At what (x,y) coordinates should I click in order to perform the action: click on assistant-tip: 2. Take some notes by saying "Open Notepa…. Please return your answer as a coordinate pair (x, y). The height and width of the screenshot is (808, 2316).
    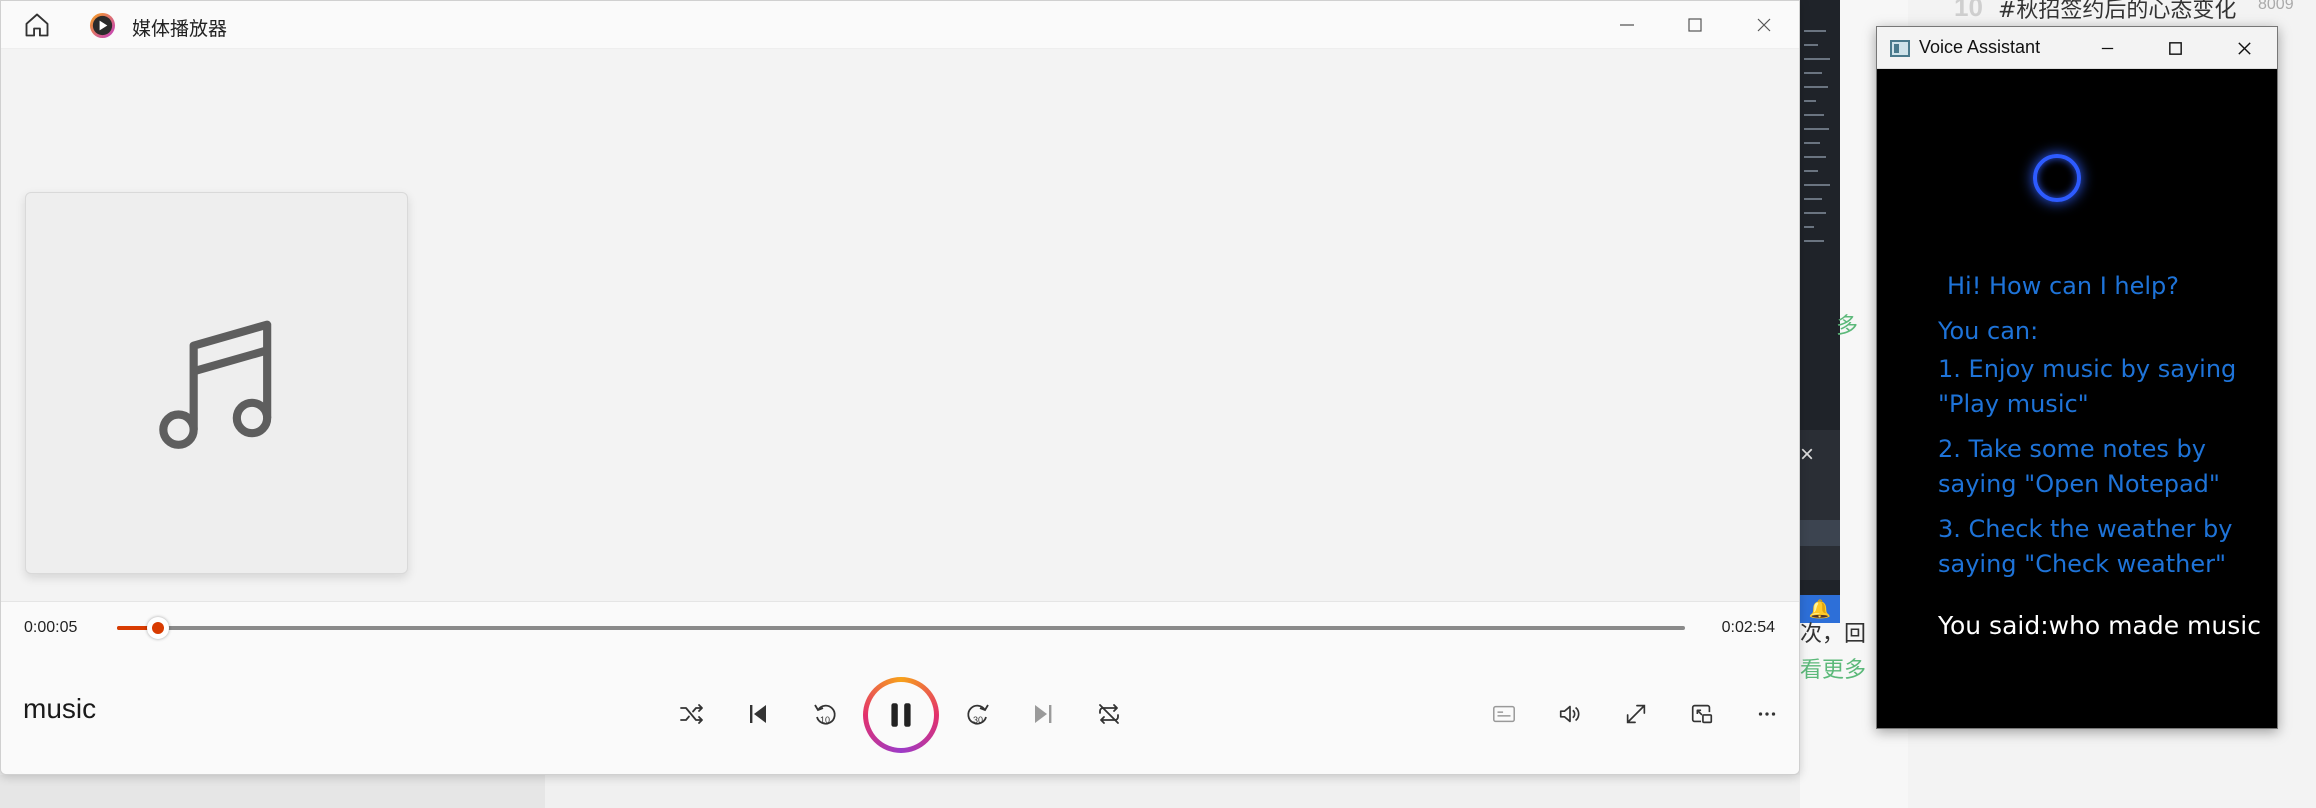
    Looking at the image, I should click on (2079, 466).